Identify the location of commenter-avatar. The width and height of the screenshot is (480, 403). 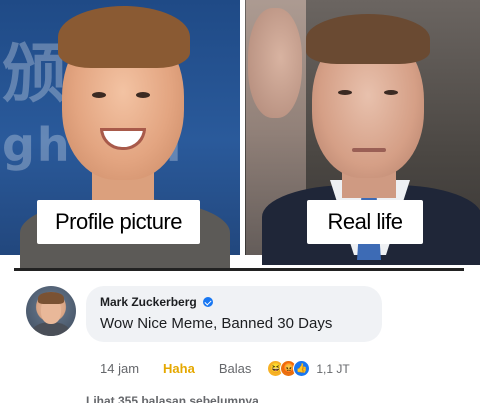
(51, 311).